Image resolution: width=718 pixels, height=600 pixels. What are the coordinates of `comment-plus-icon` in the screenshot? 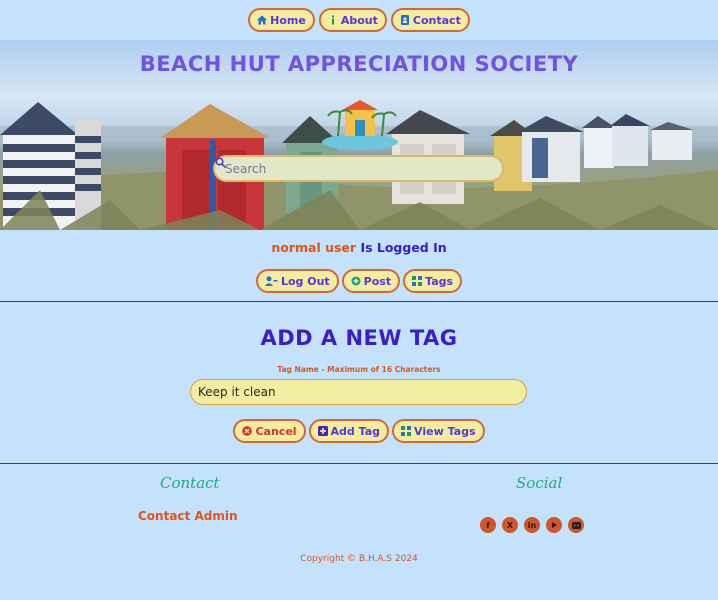 It's located at (356, 281).